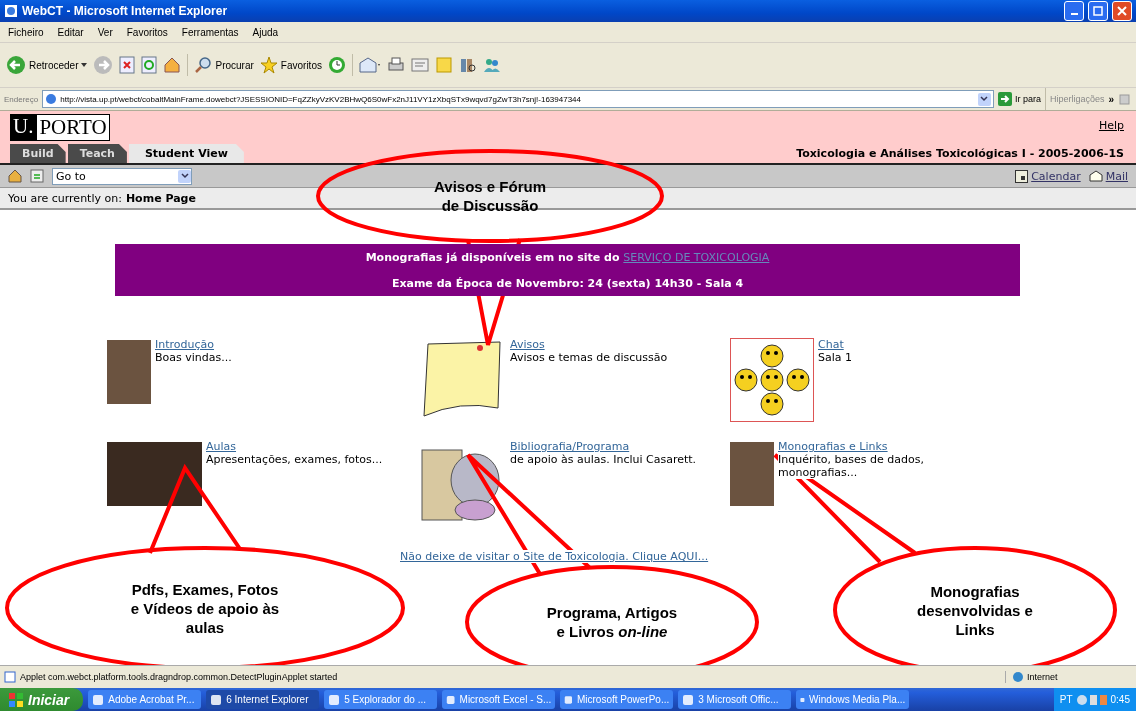 The width and height of the screenshot is (1136, 711). Describe the element at coordinates (16, 699) in the screenshot. I see `windows-logo-icon` at that location.